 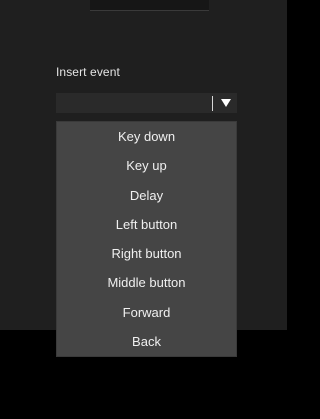 What do you see at coordinates (226, 103) in the screenshot?
I see `triangle-down-icon` at bounding box center [226, 103].